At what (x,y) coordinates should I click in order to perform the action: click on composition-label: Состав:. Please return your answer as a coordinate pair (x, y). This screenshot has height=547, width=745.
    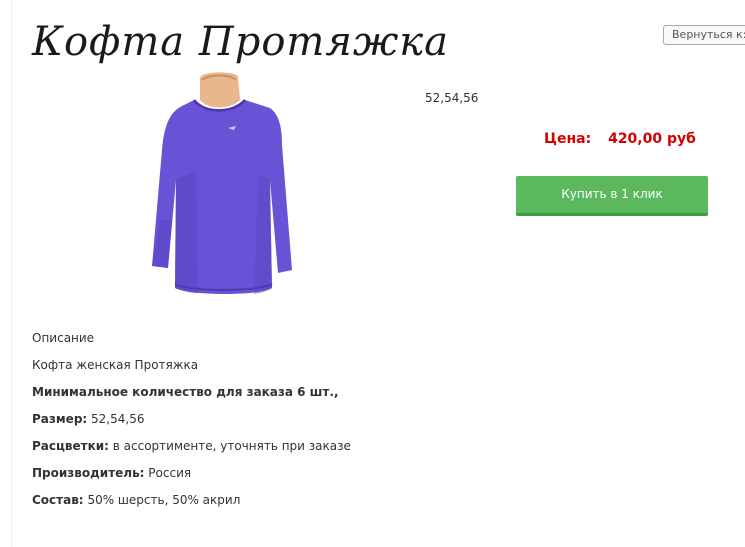
    Looking at the image, I should click on (58, 500).